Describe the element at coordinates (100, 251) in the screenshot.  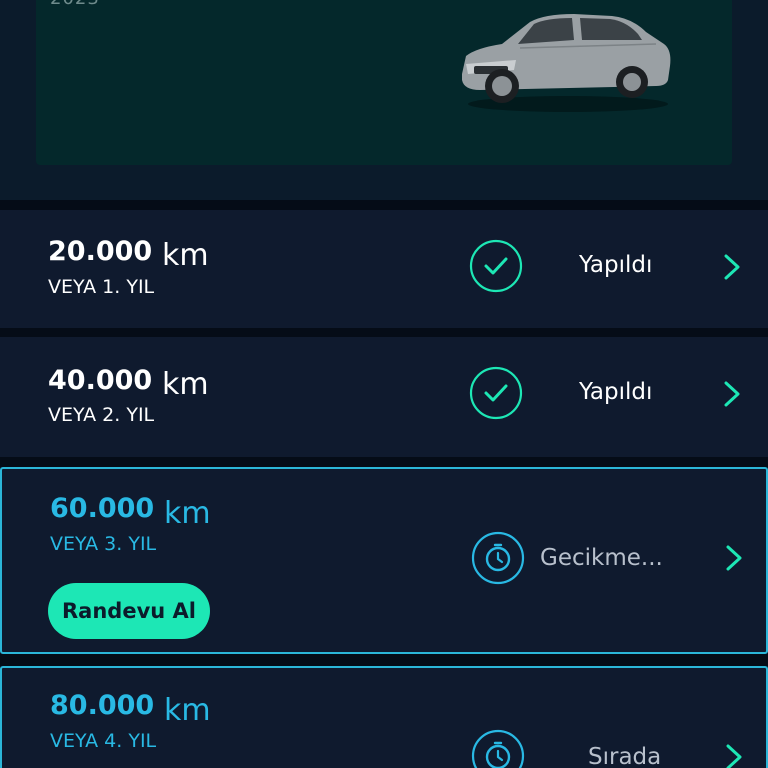
I see `km-value: 20.000` at that location.